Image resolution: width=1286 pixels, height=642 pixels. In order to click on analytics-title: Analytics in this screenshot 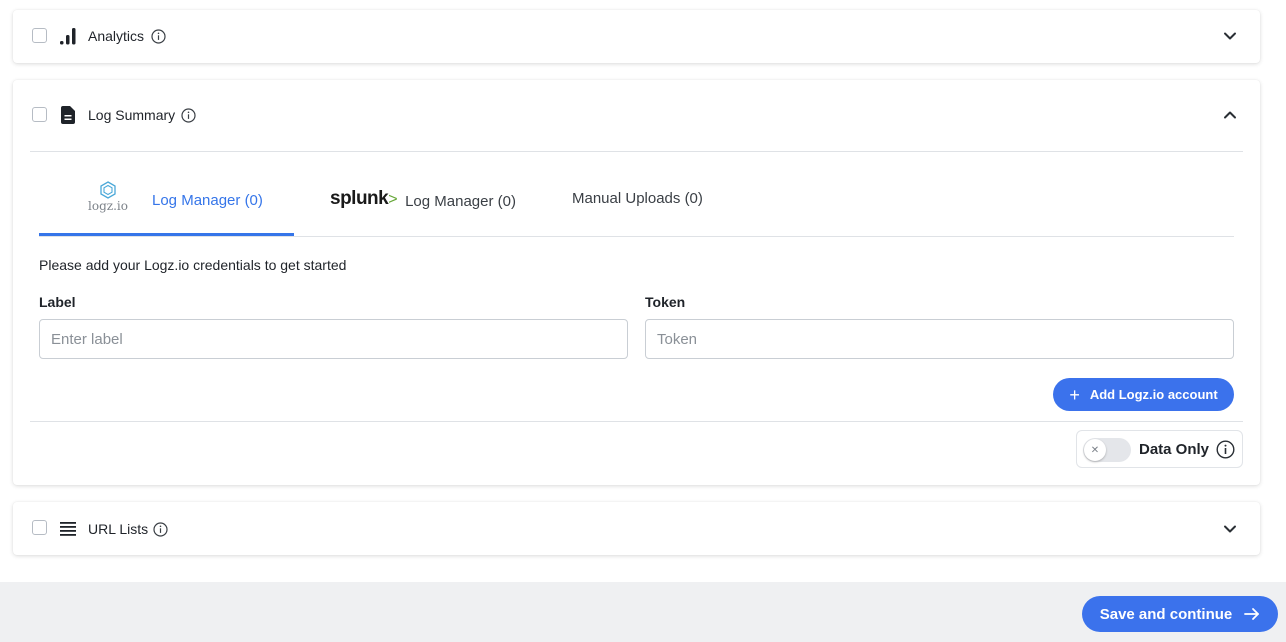, I will do `click(116, 36)`.